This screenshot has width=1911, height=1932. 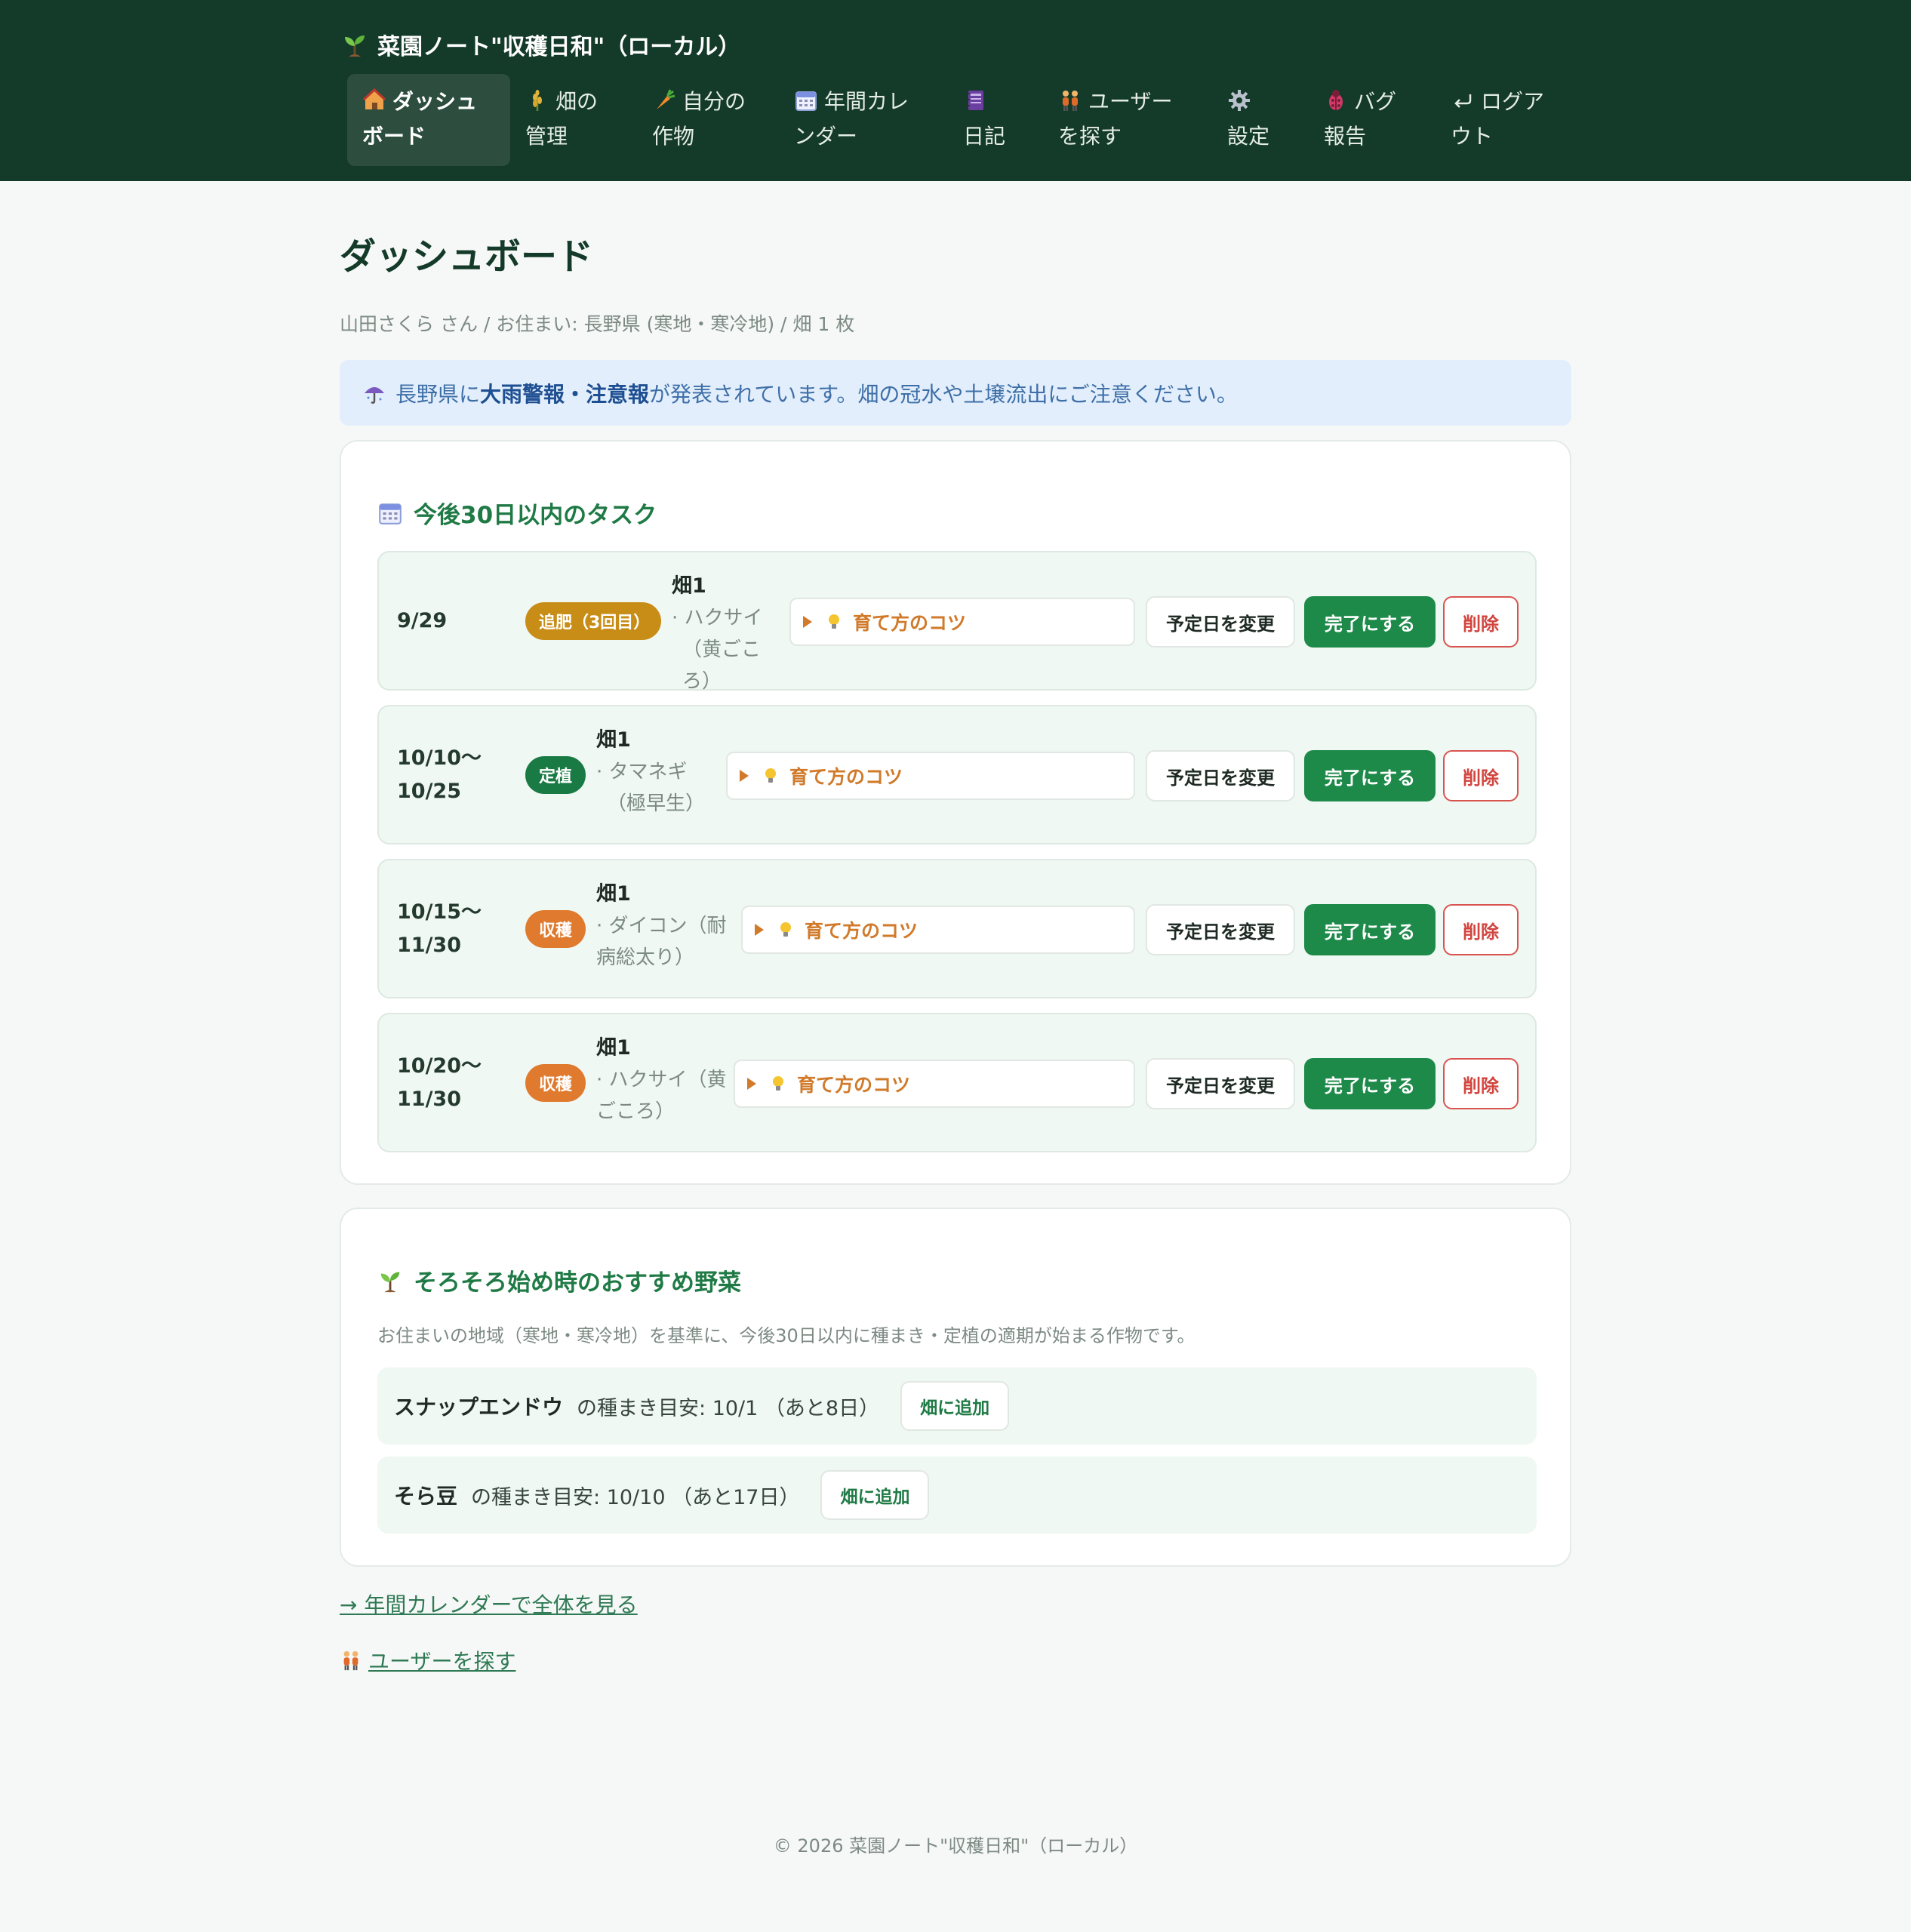 What do you see at coordinates (1239, 100) in the screenshot?
I see `gear-icon` at bounding box center [1239, 100].